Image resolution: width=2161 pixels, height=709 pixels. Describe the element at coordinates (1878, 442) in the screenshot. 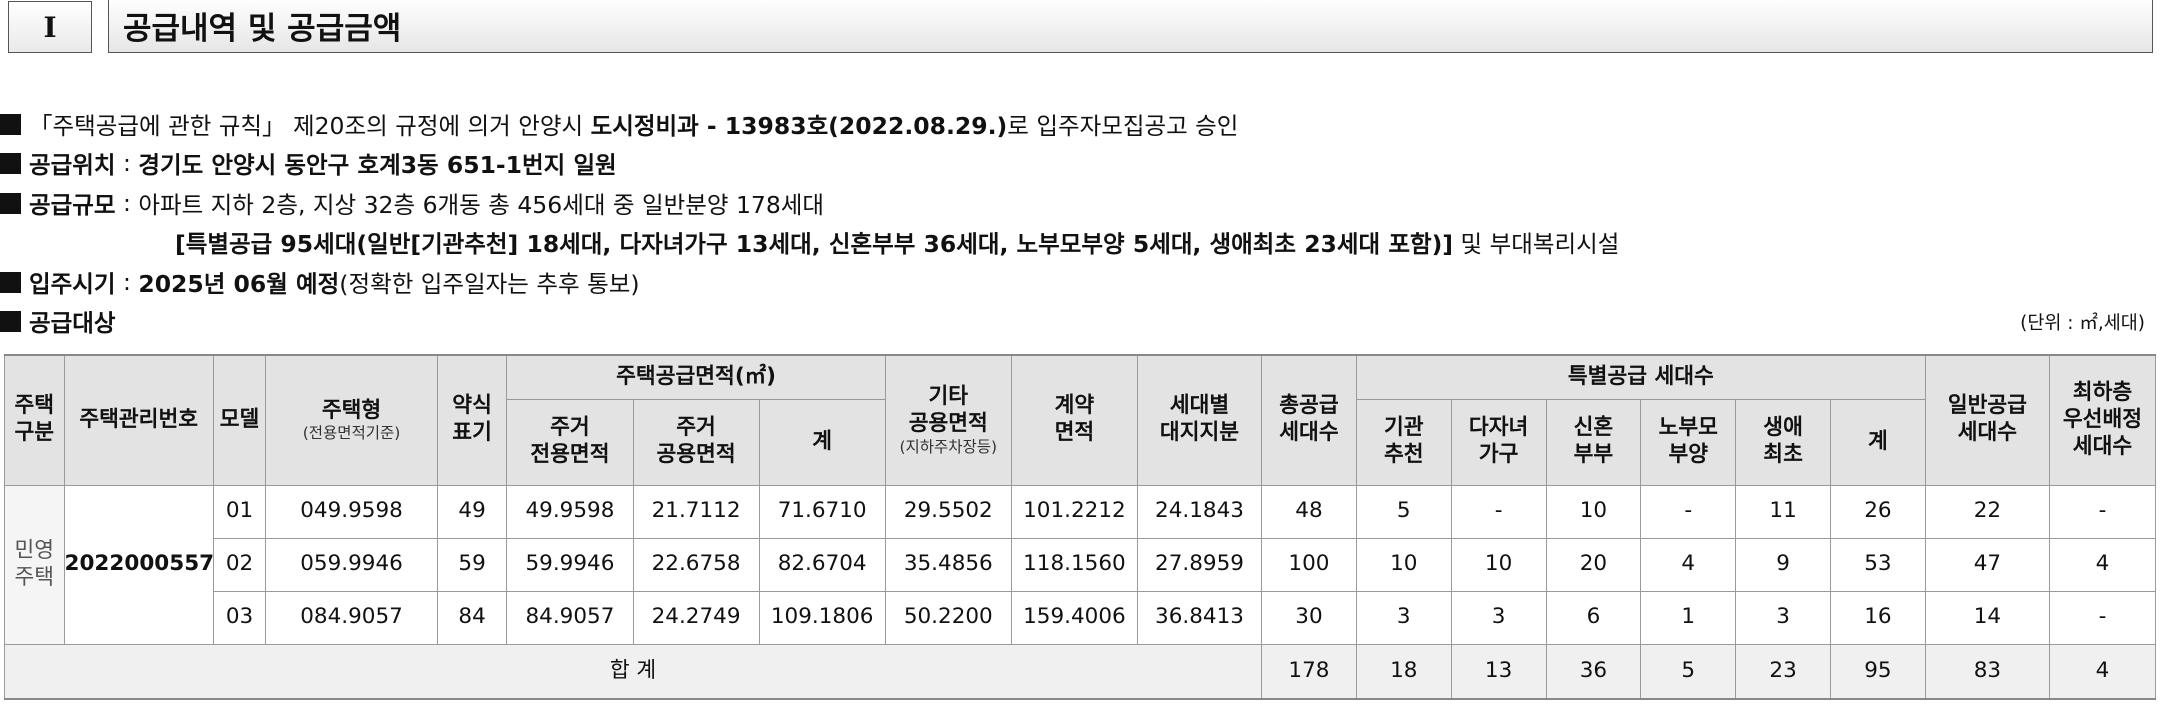

I see `header-special-sum: 계` at that location.